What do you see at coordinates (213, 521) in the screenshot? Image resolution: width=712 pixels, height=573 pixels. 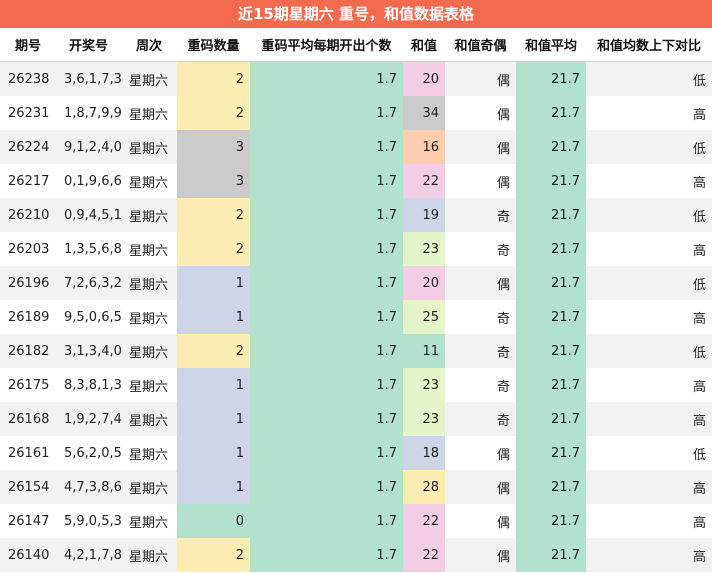 I see `cell-repeat-count: 0` at bounding box center [213, 521].